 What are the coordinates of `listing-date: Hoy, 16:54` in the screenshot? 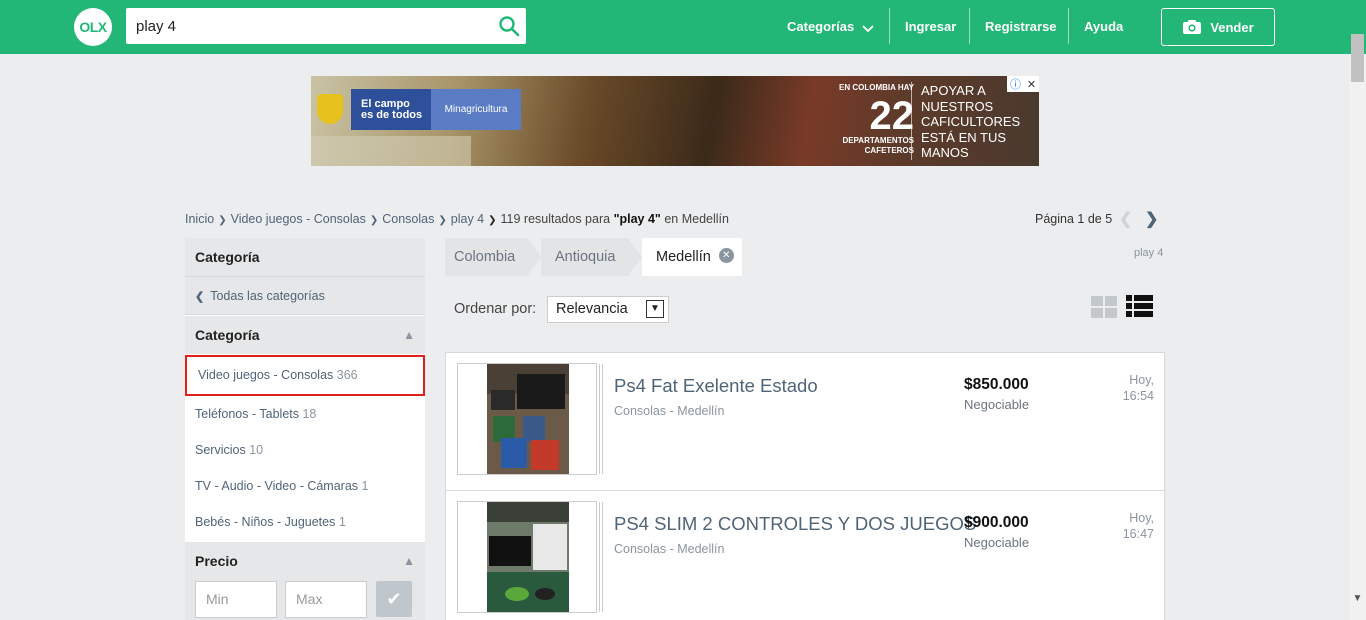 It's located at (1124, 388).